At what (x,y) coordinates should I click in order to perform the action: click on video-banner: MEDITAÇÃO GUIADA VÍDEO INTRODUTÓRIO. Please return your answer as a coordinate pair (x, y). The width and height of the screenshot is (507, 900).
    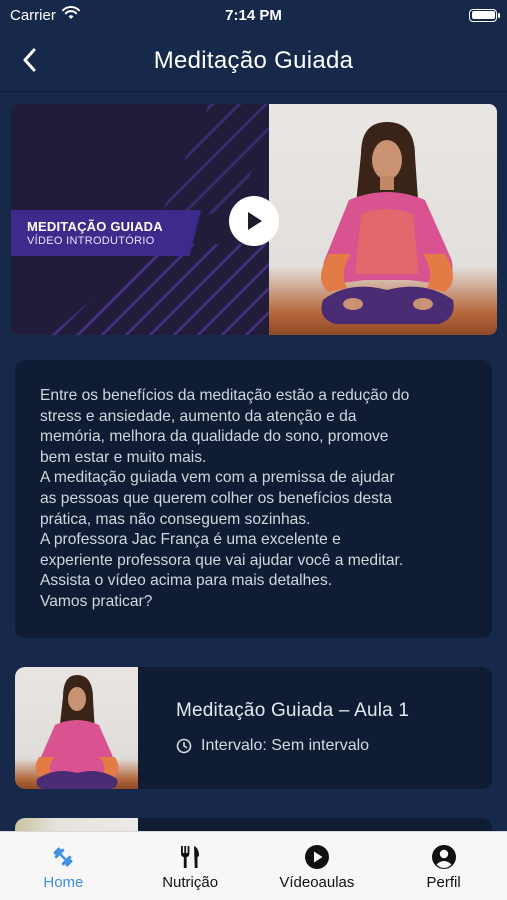
    Looking at the image, I should click on (106, 233).